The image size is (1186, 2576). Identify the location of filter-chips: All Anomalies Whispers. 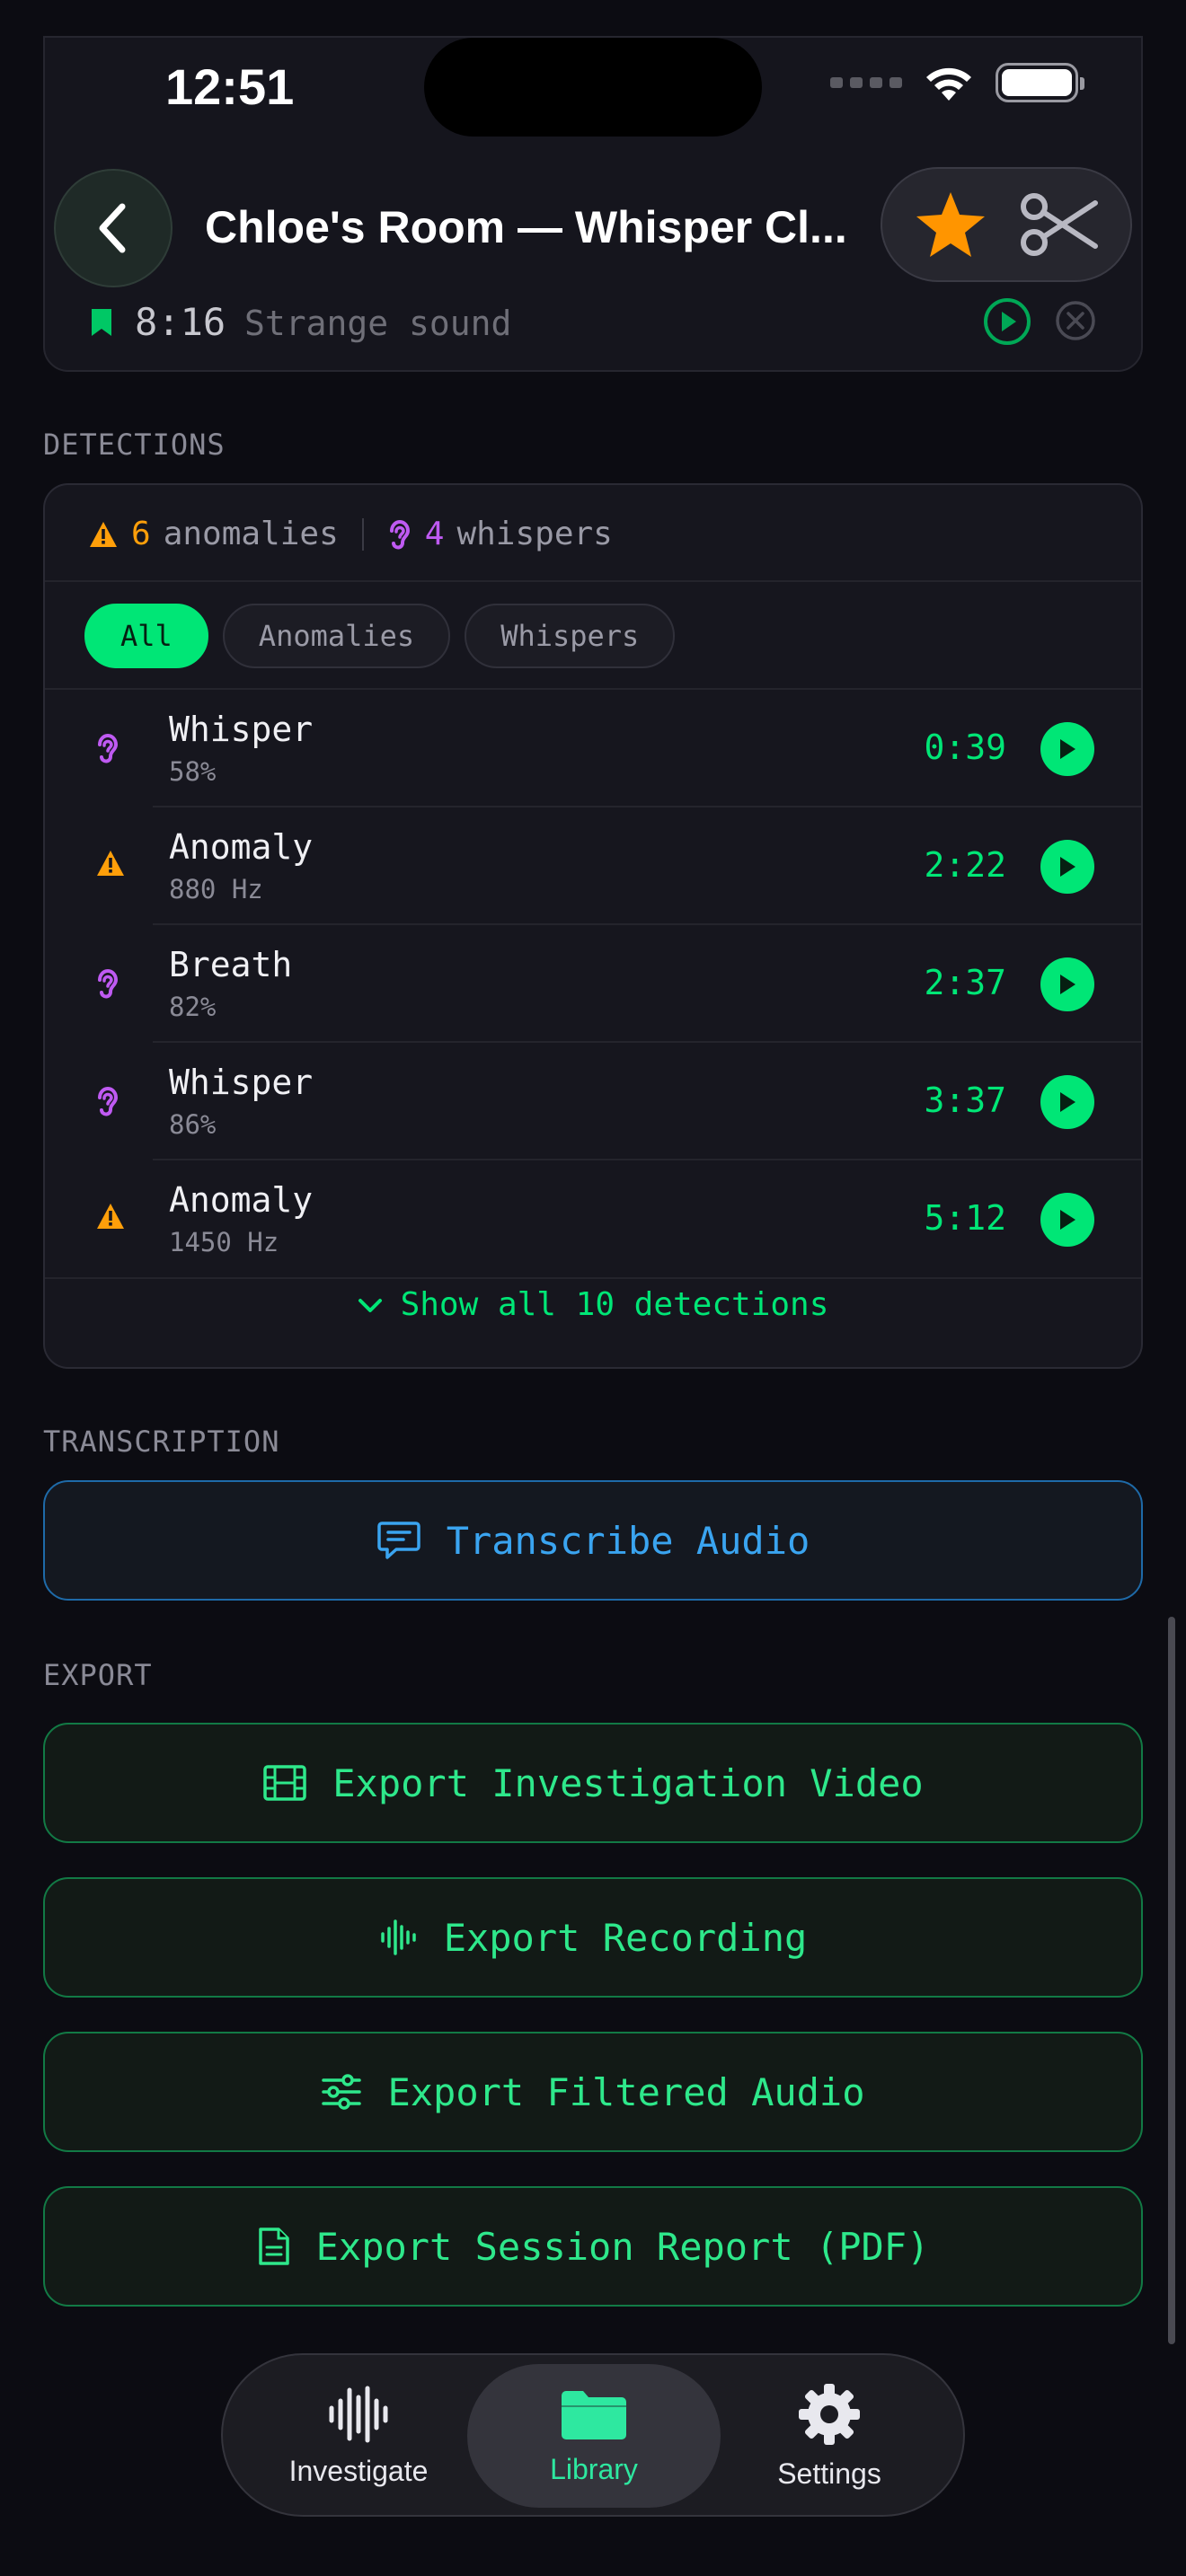
(380, 636).